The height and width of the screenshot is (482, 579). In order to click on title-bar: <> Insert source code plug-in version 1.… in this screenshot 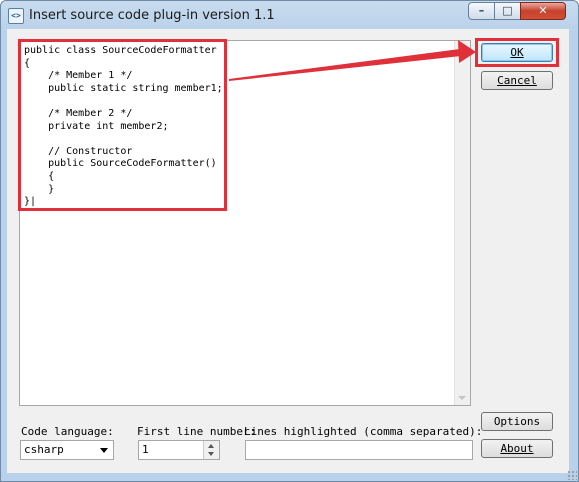, I will do `click(289, 15)`.